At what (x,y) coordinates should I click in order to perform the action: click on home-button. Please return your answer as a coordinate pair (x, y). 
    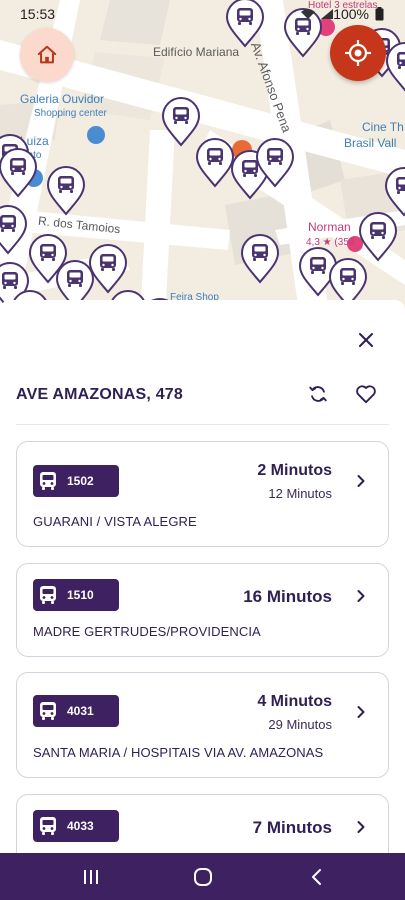
    Looking at the image, I should click on (47, 55).